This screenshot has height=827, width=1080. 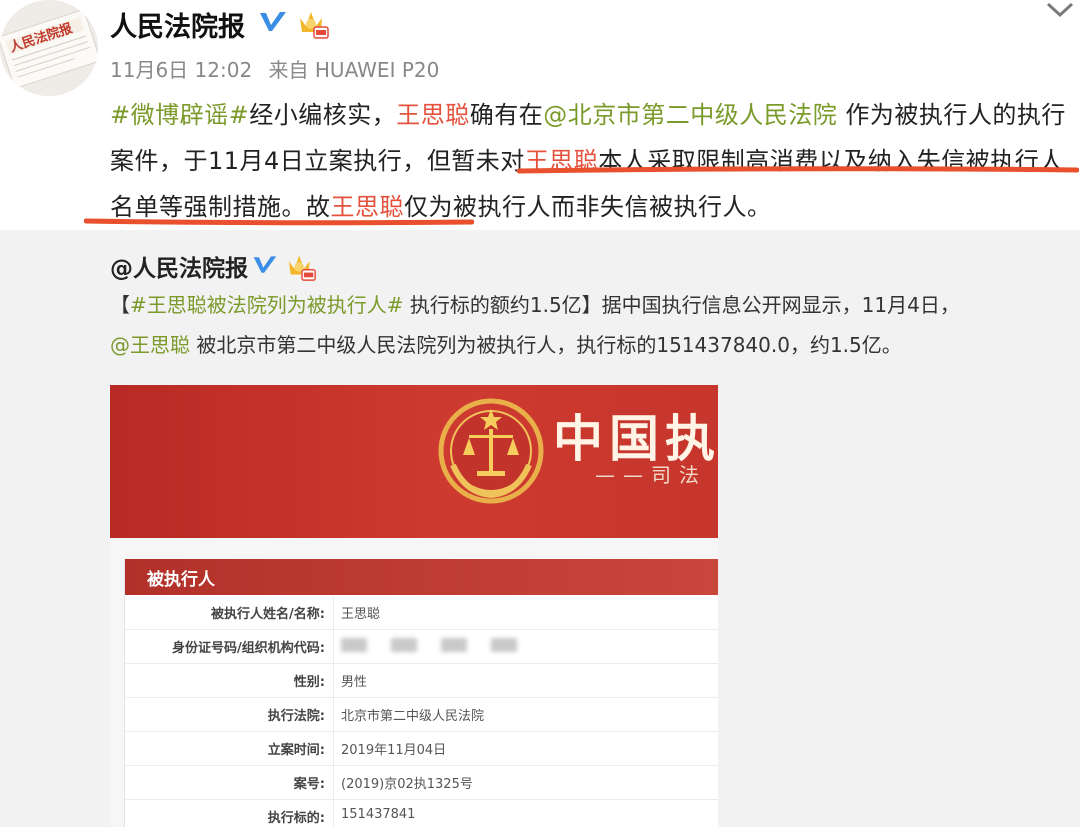 What do you see at coordinates (394, 750) in the screenshot?
I see `row-value: 2019年11月04日` at bounding box center [394, 750].